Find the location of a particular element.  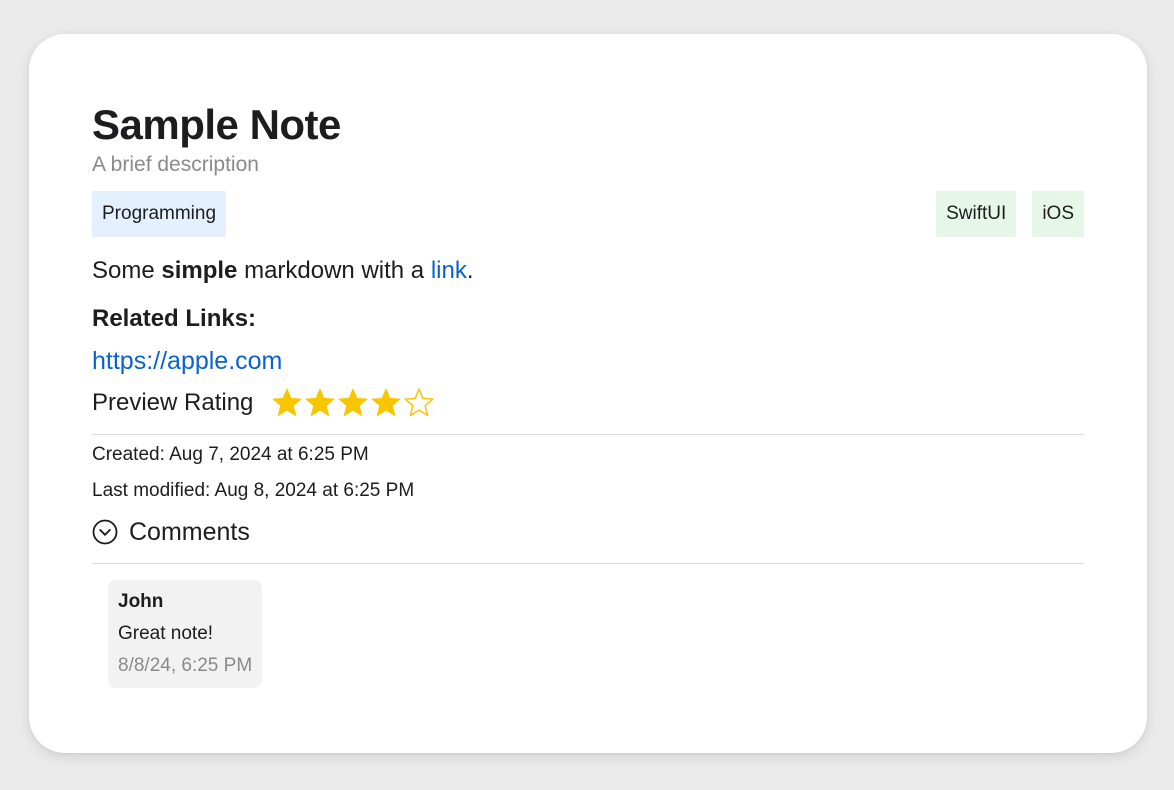

tags-row: Programming SwiftUI iOS is located at coordinates (588, 214).